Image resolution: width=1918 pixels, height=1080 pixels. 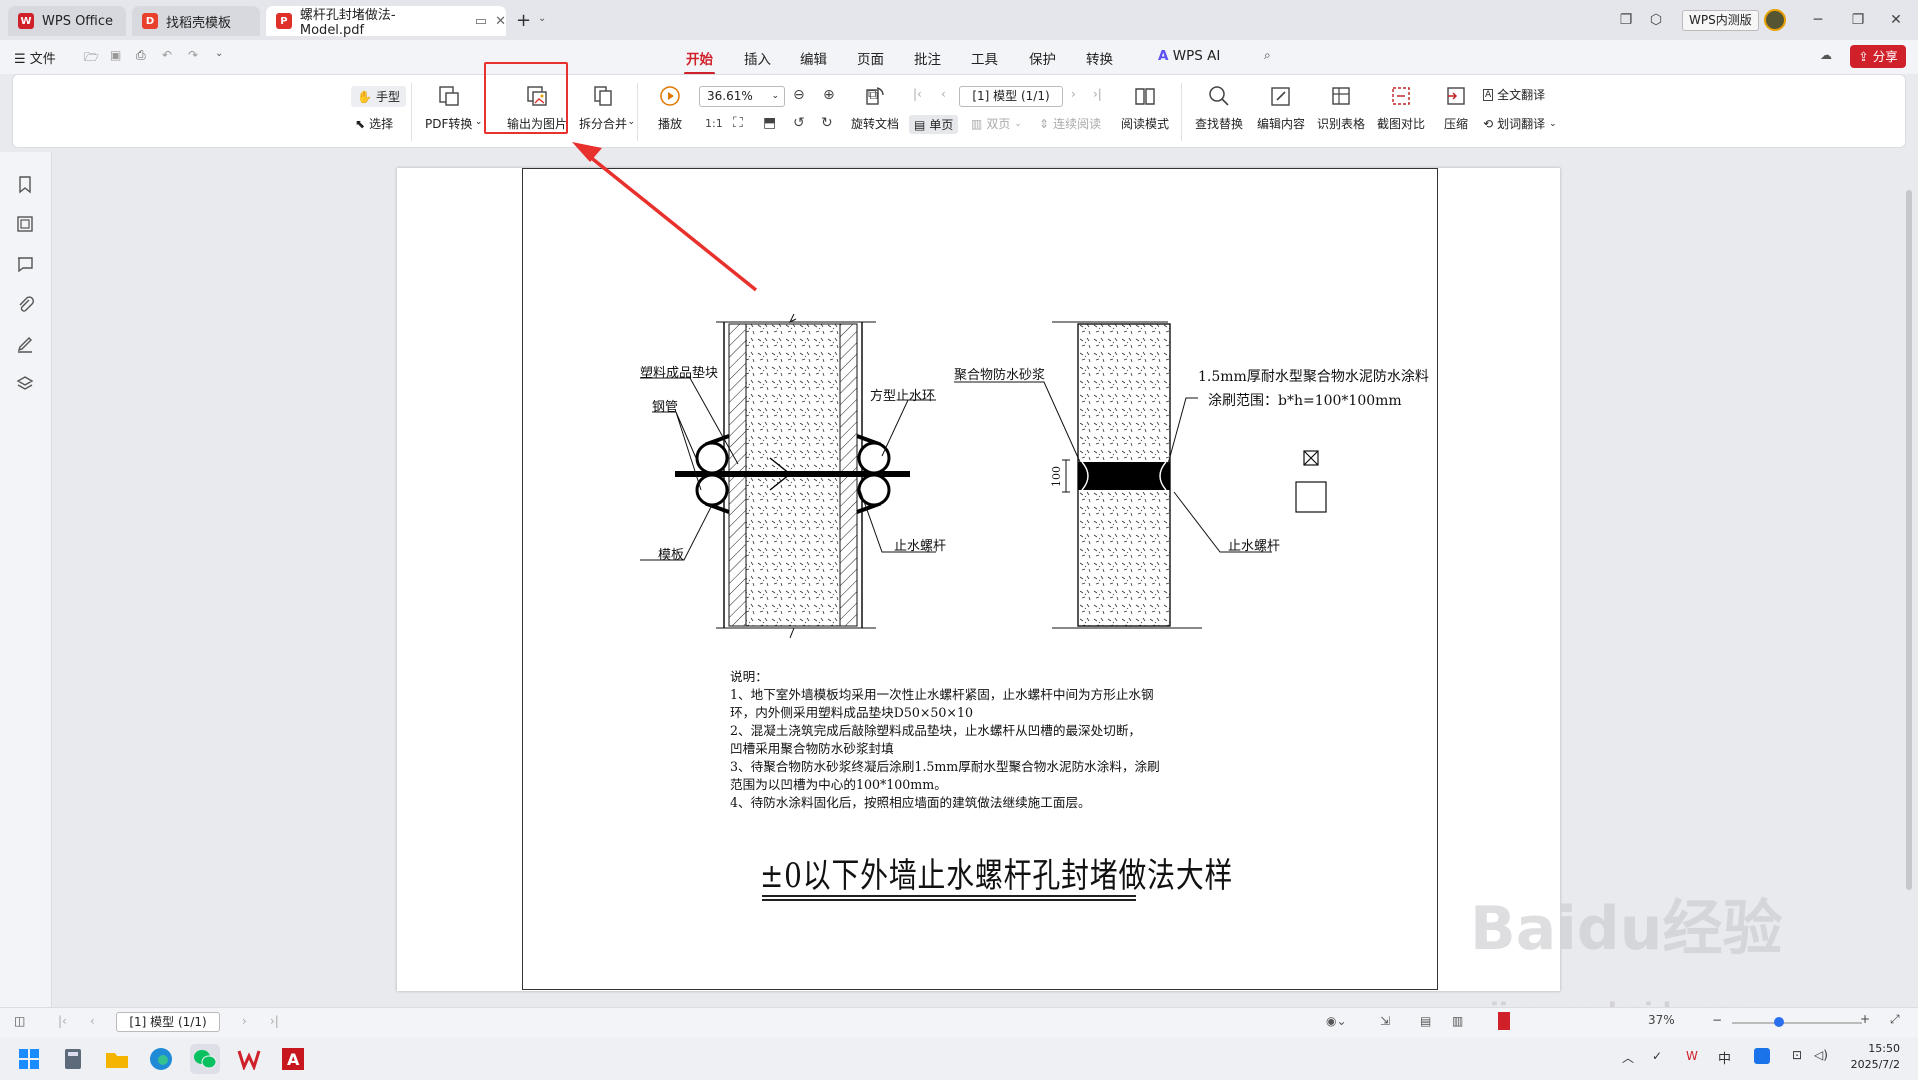 What do you see at coordinates (1504, 1021) in the screenshot?
I see `pdf-mode-icon` at bounding box center [1504, 1021].